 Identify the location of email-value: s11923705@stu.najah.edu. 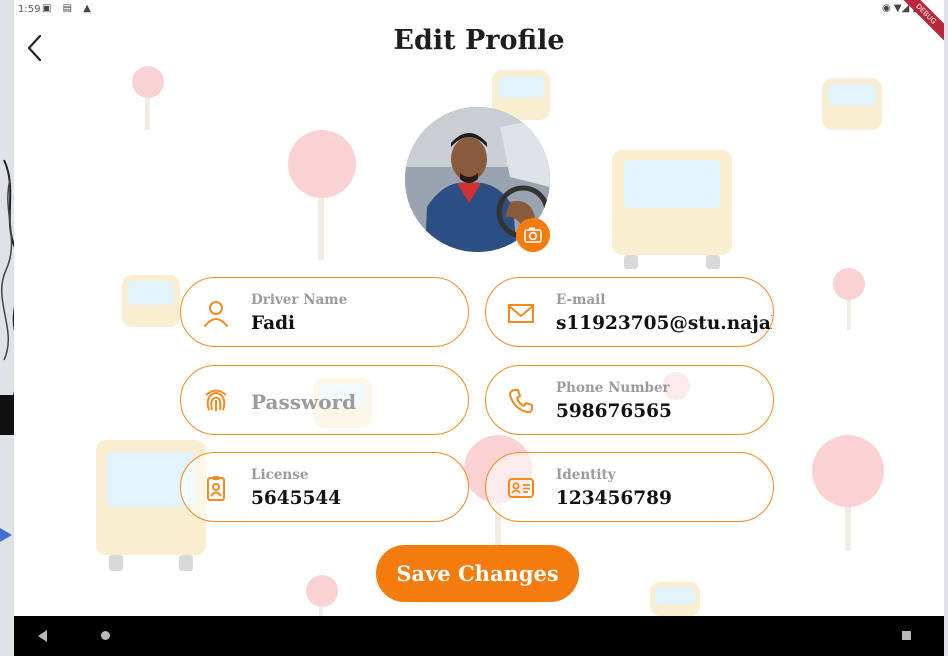
(664, 323).